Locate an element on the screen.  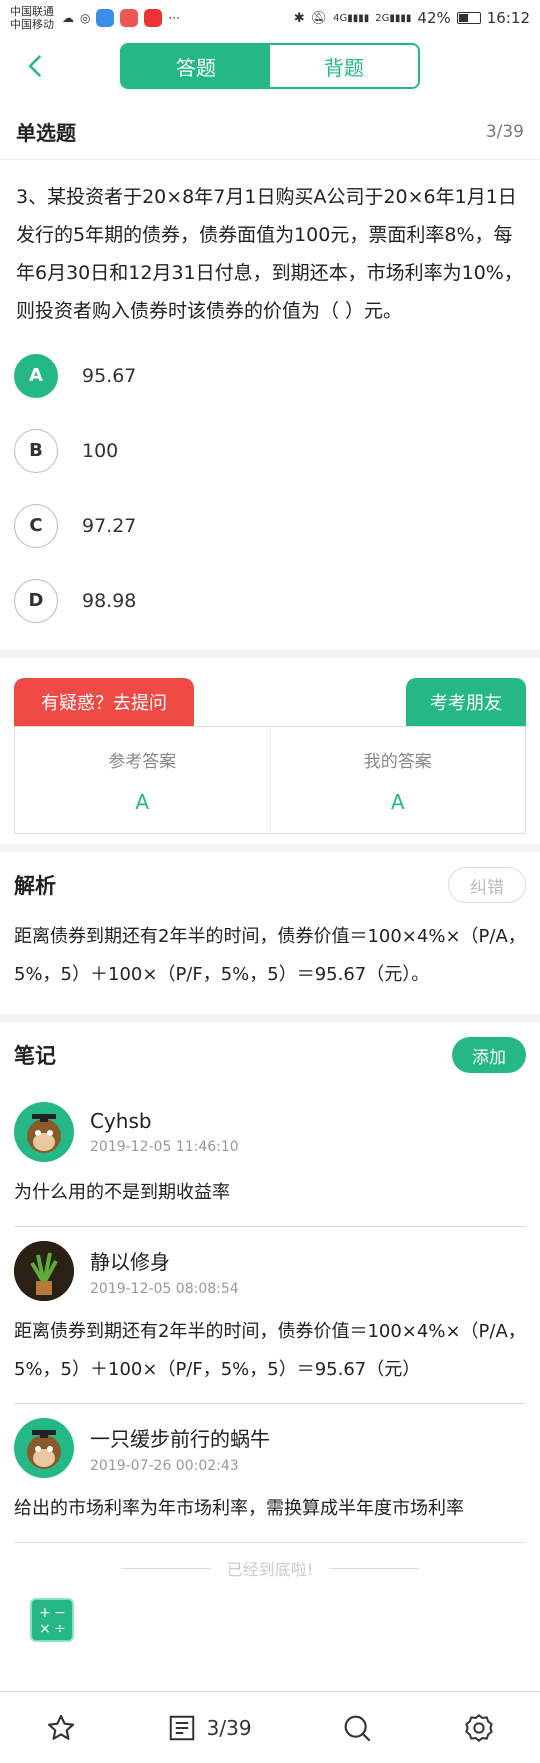
end-of-list-hint: 已经到底啦! is located at coordinates (270, 1568).